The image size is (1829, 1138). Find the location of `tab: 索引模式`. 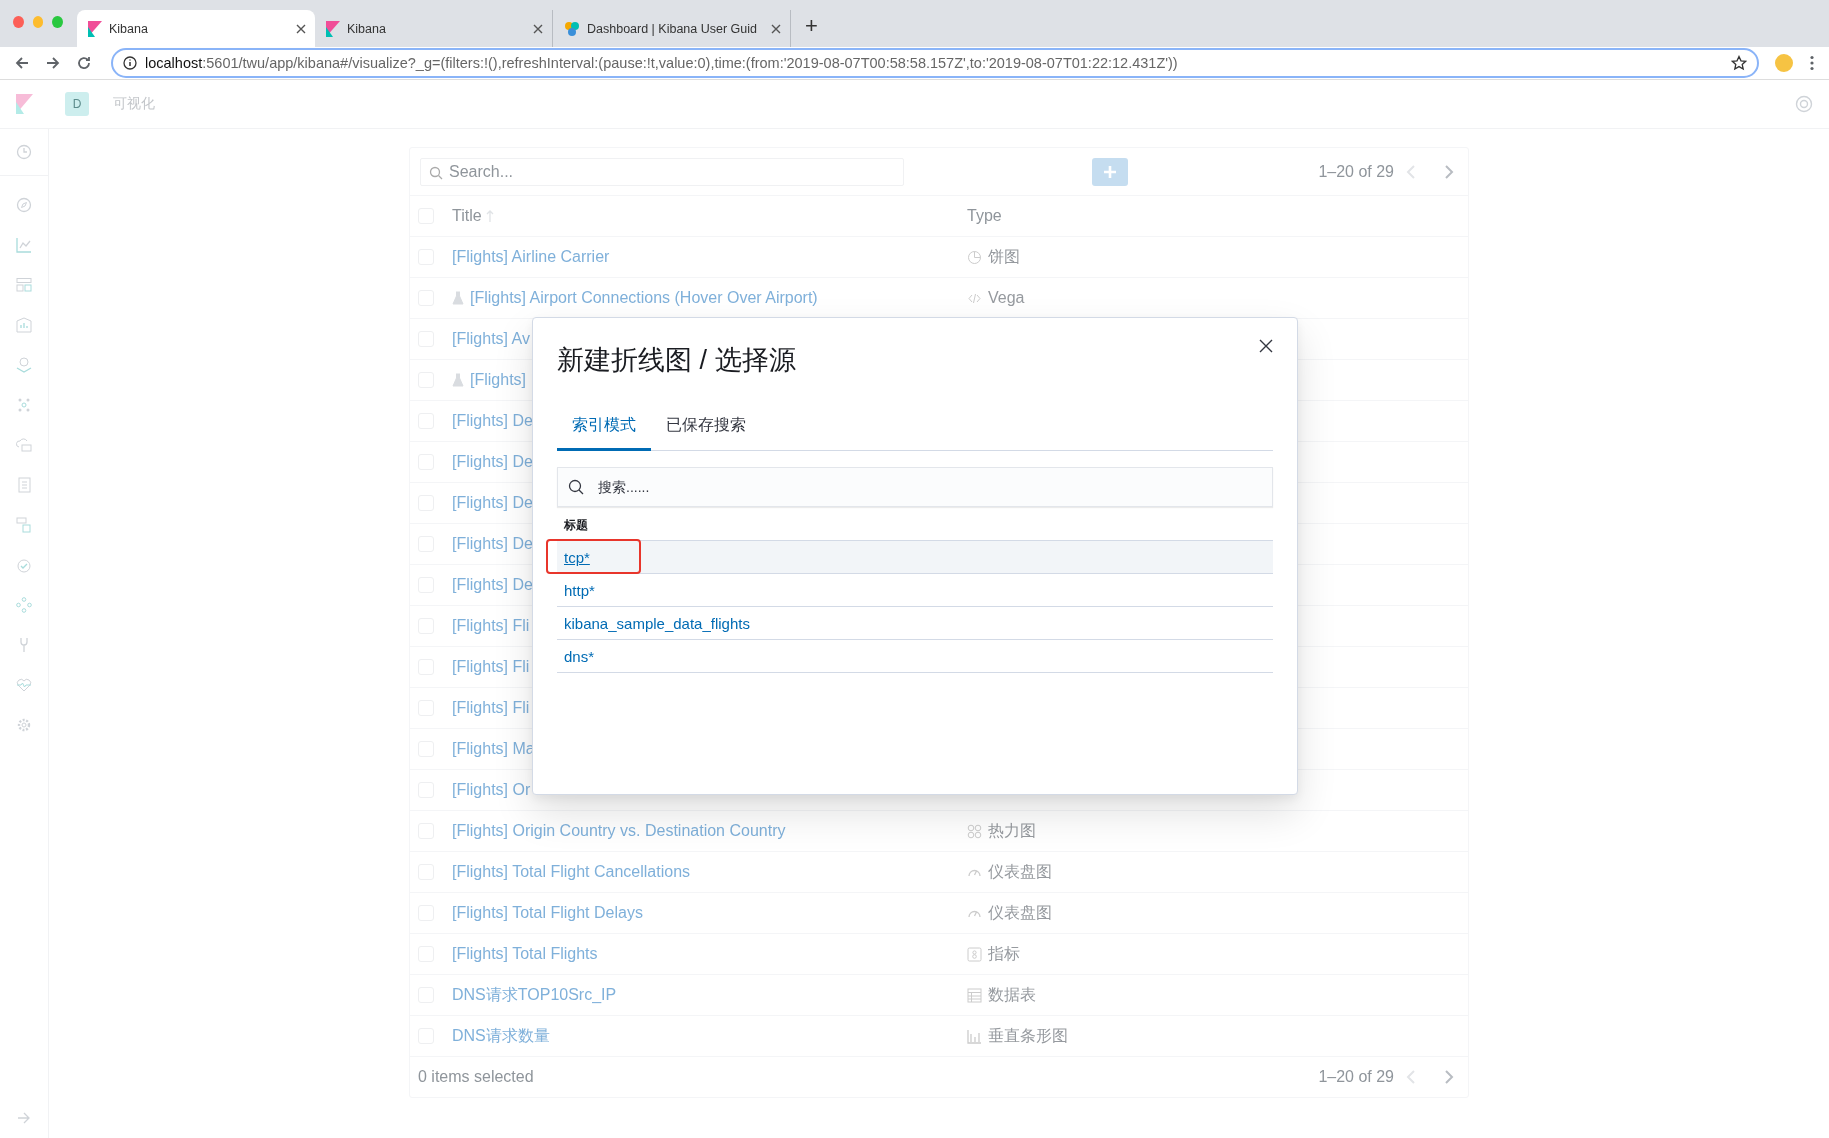

tab: 索引模式 is located at coordinates (604, 426).